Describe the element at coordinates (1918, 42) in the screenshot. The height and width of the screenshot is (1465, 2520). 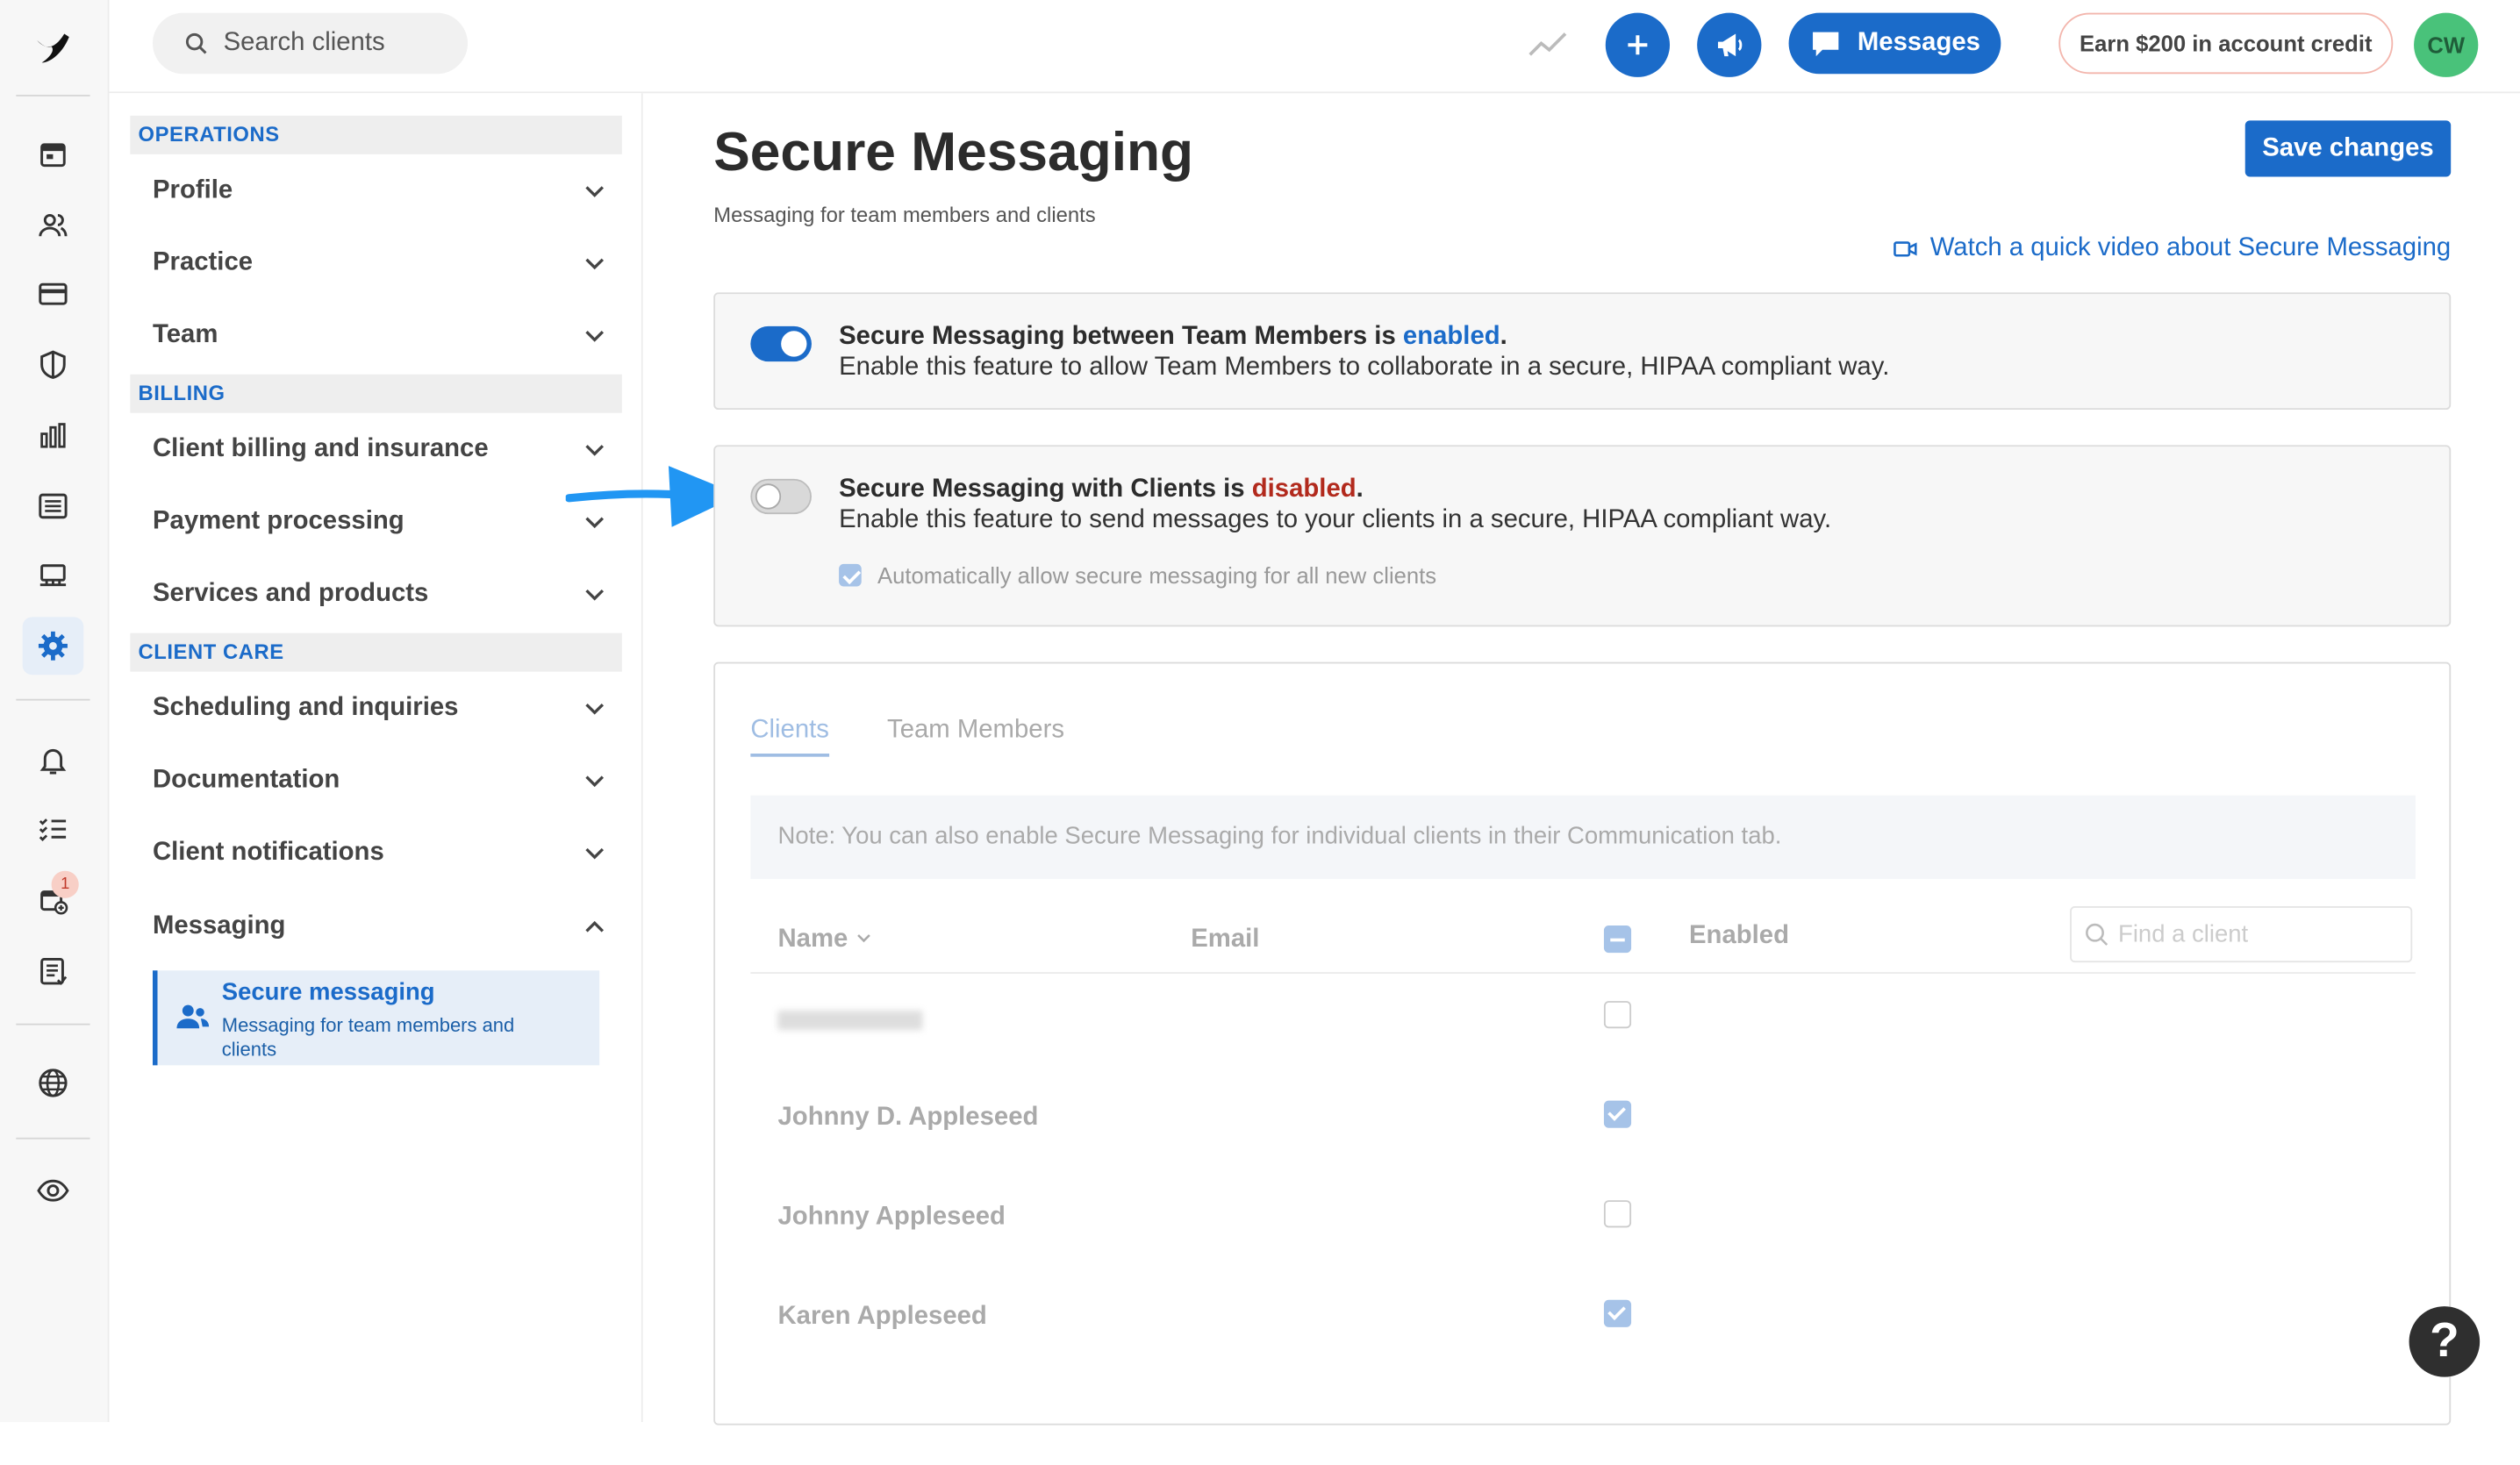
I see `messages-label: Messages` at that location.